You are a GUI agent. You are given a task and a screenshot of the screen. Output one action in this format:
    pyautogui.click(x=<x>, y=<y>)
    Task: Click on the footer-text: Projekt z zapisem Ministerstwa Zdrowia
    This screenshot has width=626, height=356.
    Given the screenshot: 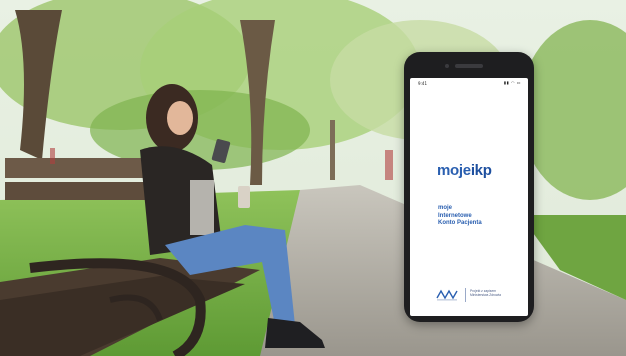 What is the action you would take?
    pyautogui.click(x=485, y=293)
    